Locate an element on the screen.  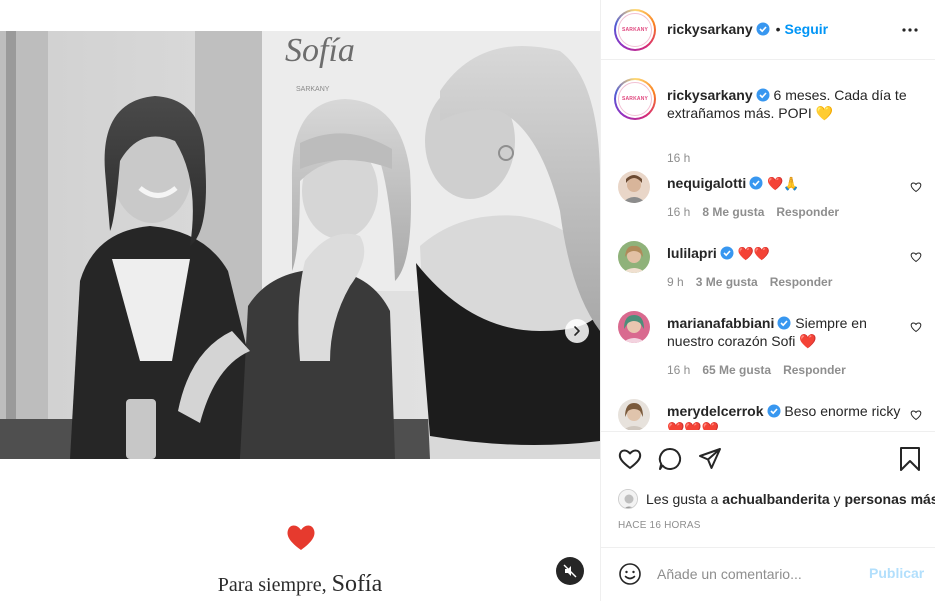
caption-time: 16 h is located at coordinates (678, 158).